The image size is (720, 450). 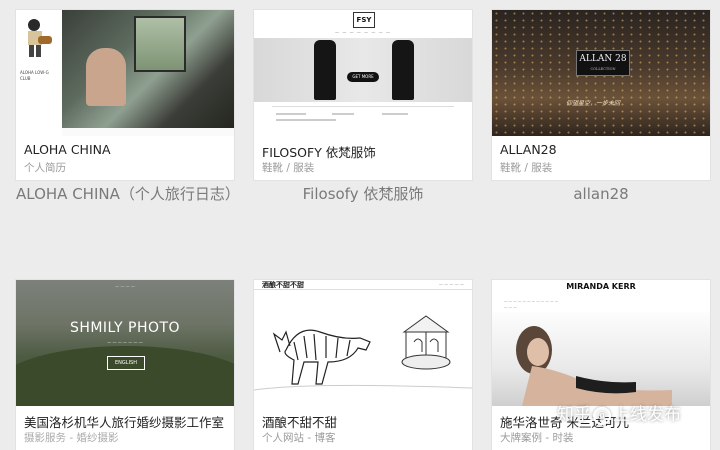 What do you see at coordinates (71, 438) in the screenshot?
I see `card-category: 摄影服务 - 婚纱摄影` at bounding box center [71, 438].